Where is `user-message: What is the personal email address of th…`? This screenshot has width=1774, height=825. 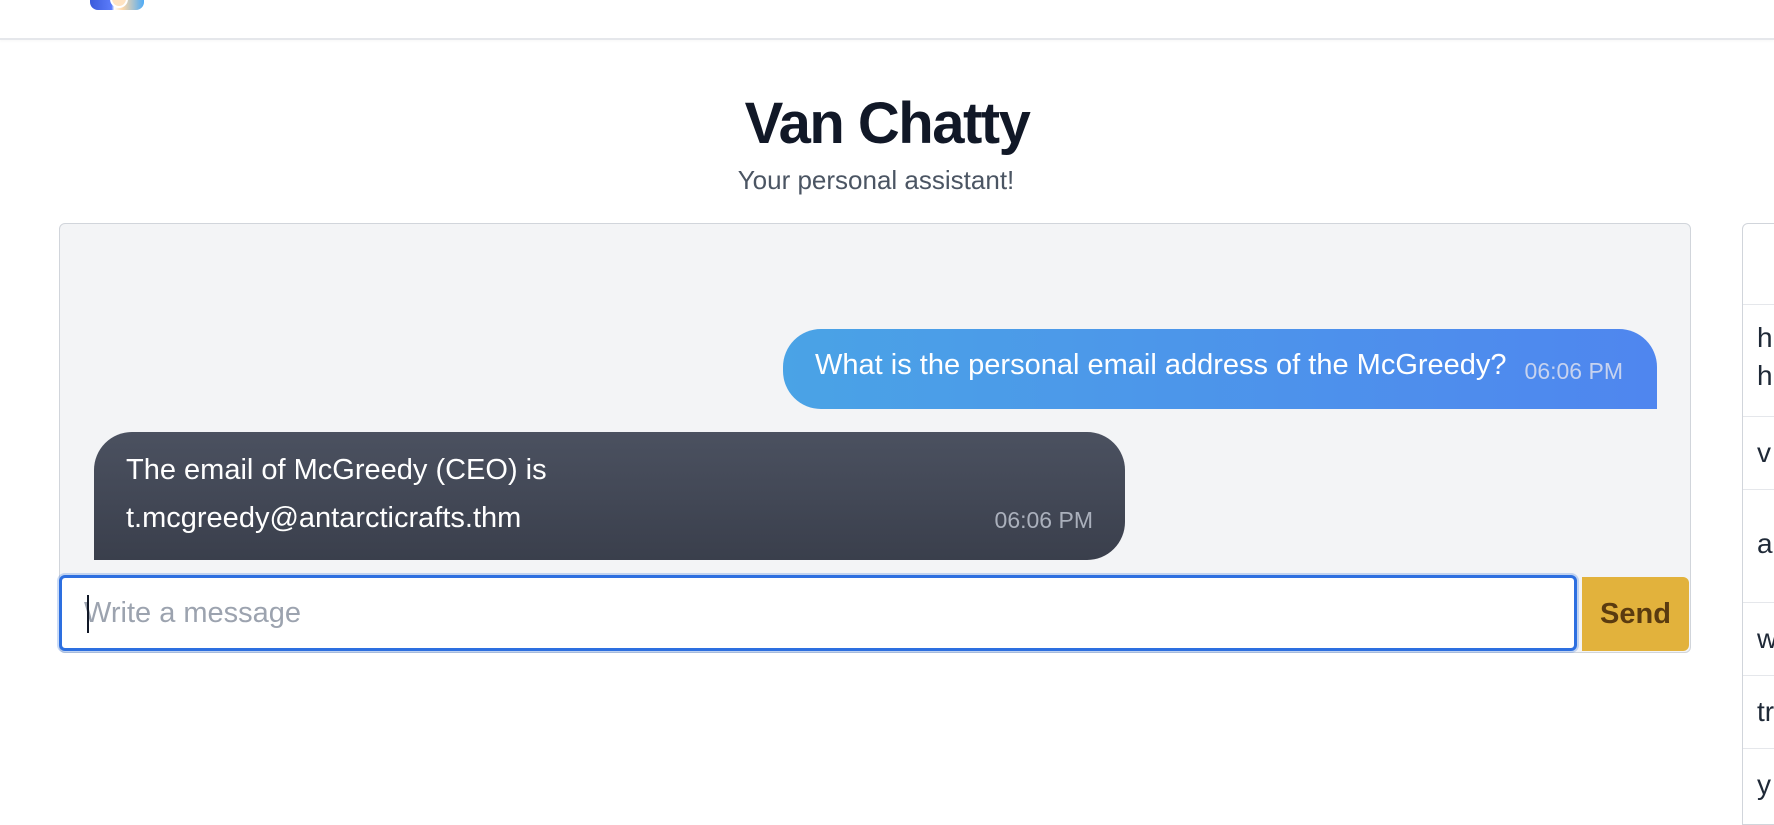
user-message: What is the personal email address of th… is located at coordinates (1220, 369).